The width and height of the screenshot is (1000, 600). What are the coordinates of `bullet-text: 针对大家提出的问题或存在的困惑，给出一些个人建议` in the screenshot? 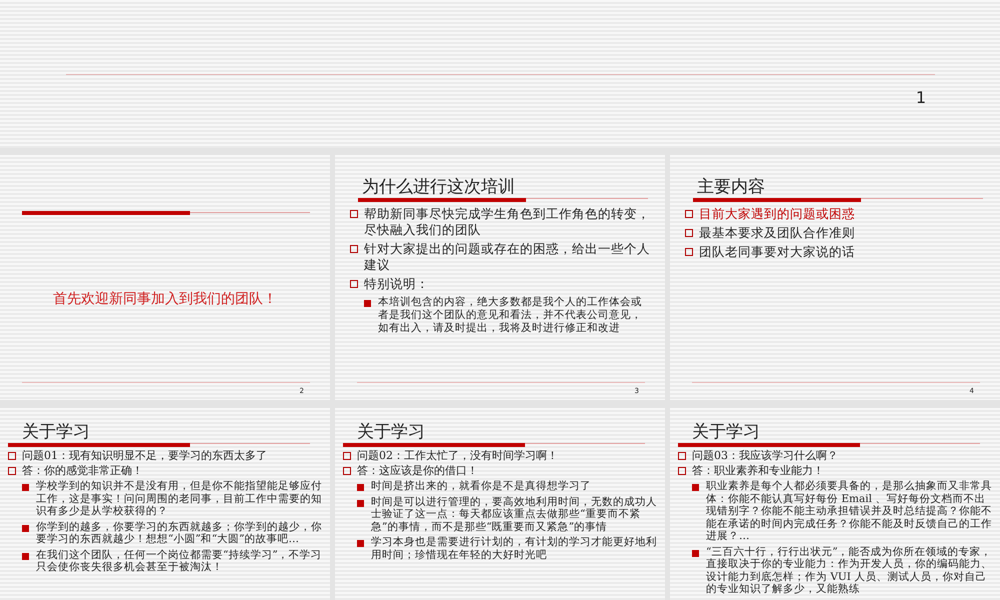 It's located at (507, 257).